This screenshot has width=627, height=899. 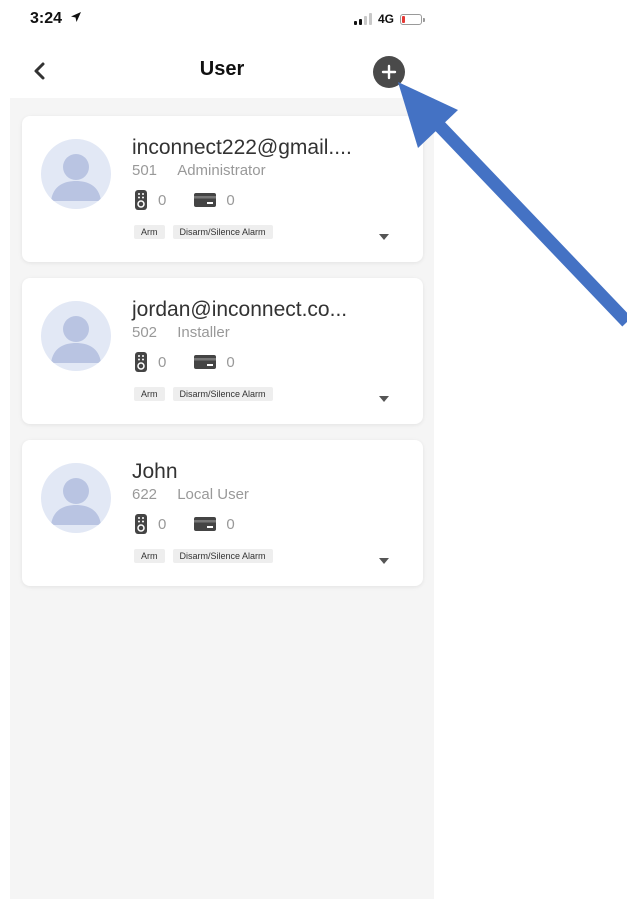 I want to click on status-indicators: 4G, so click(x=389, y=19).